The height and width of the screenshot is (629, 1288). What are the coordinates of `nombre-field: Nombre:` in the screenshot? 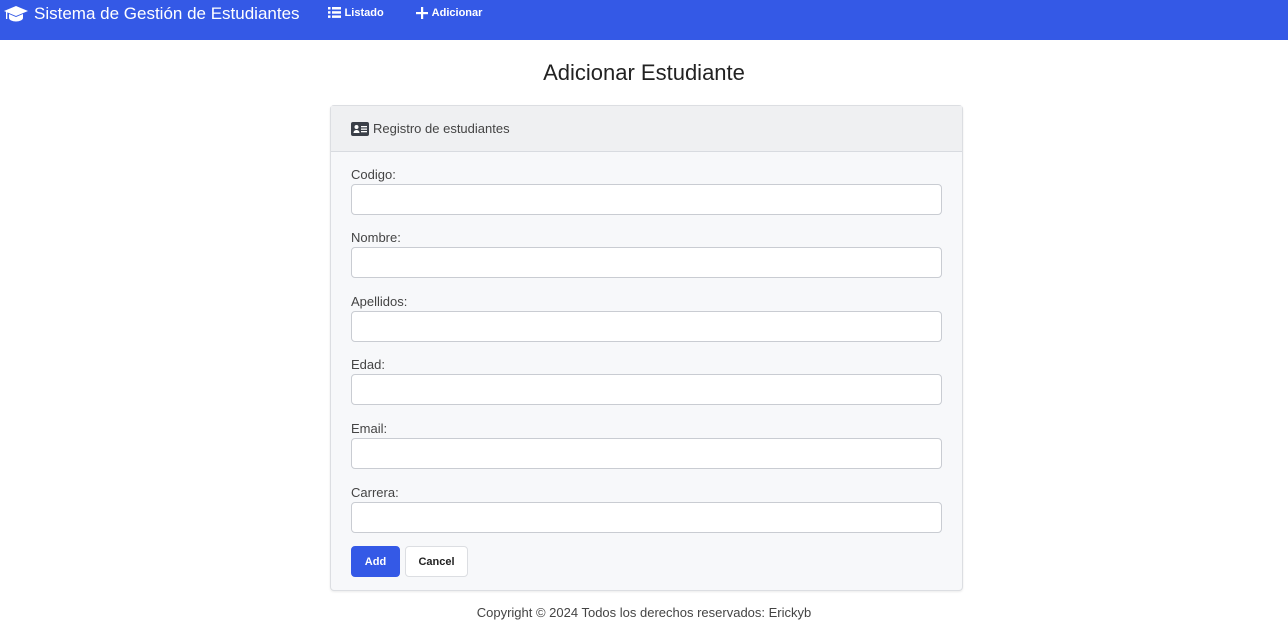 It's located at (647, 254).